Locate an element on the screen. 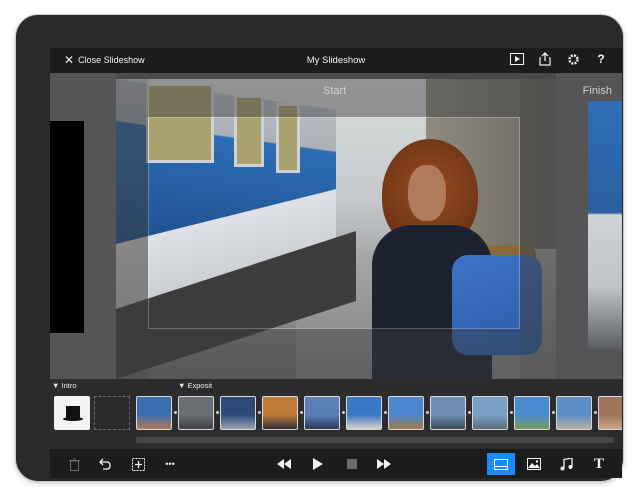 The image size is (640, 497). timeline-scrubber is located at coordinates (375, 440).